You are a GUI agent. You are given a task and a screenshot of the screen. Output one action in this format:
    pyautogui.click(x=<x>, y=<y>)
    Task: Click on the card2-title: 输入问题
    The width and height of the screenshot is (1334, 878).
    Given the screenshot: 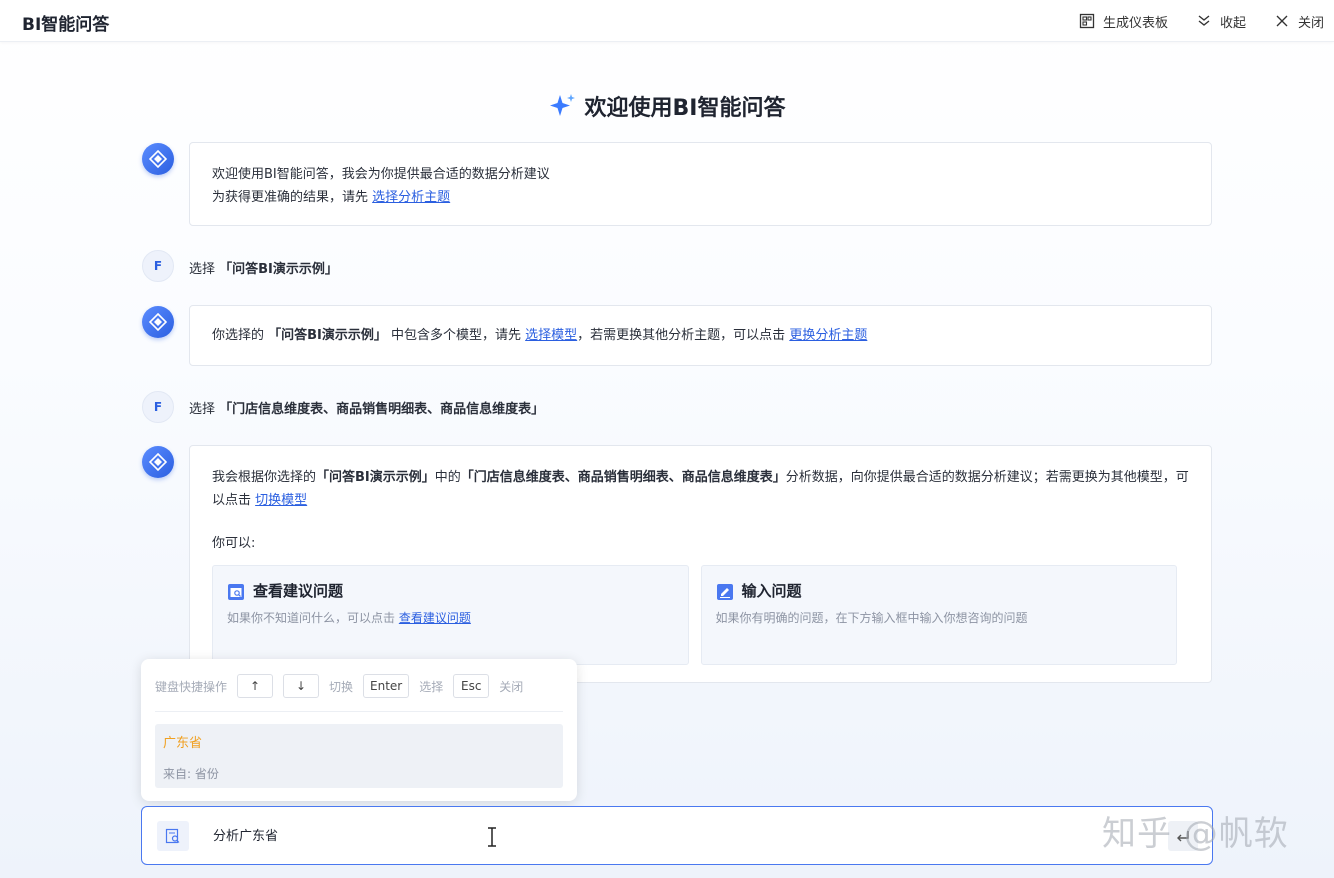 What is the action you would take?
    pyautogui.click(x=771, y=591)
    